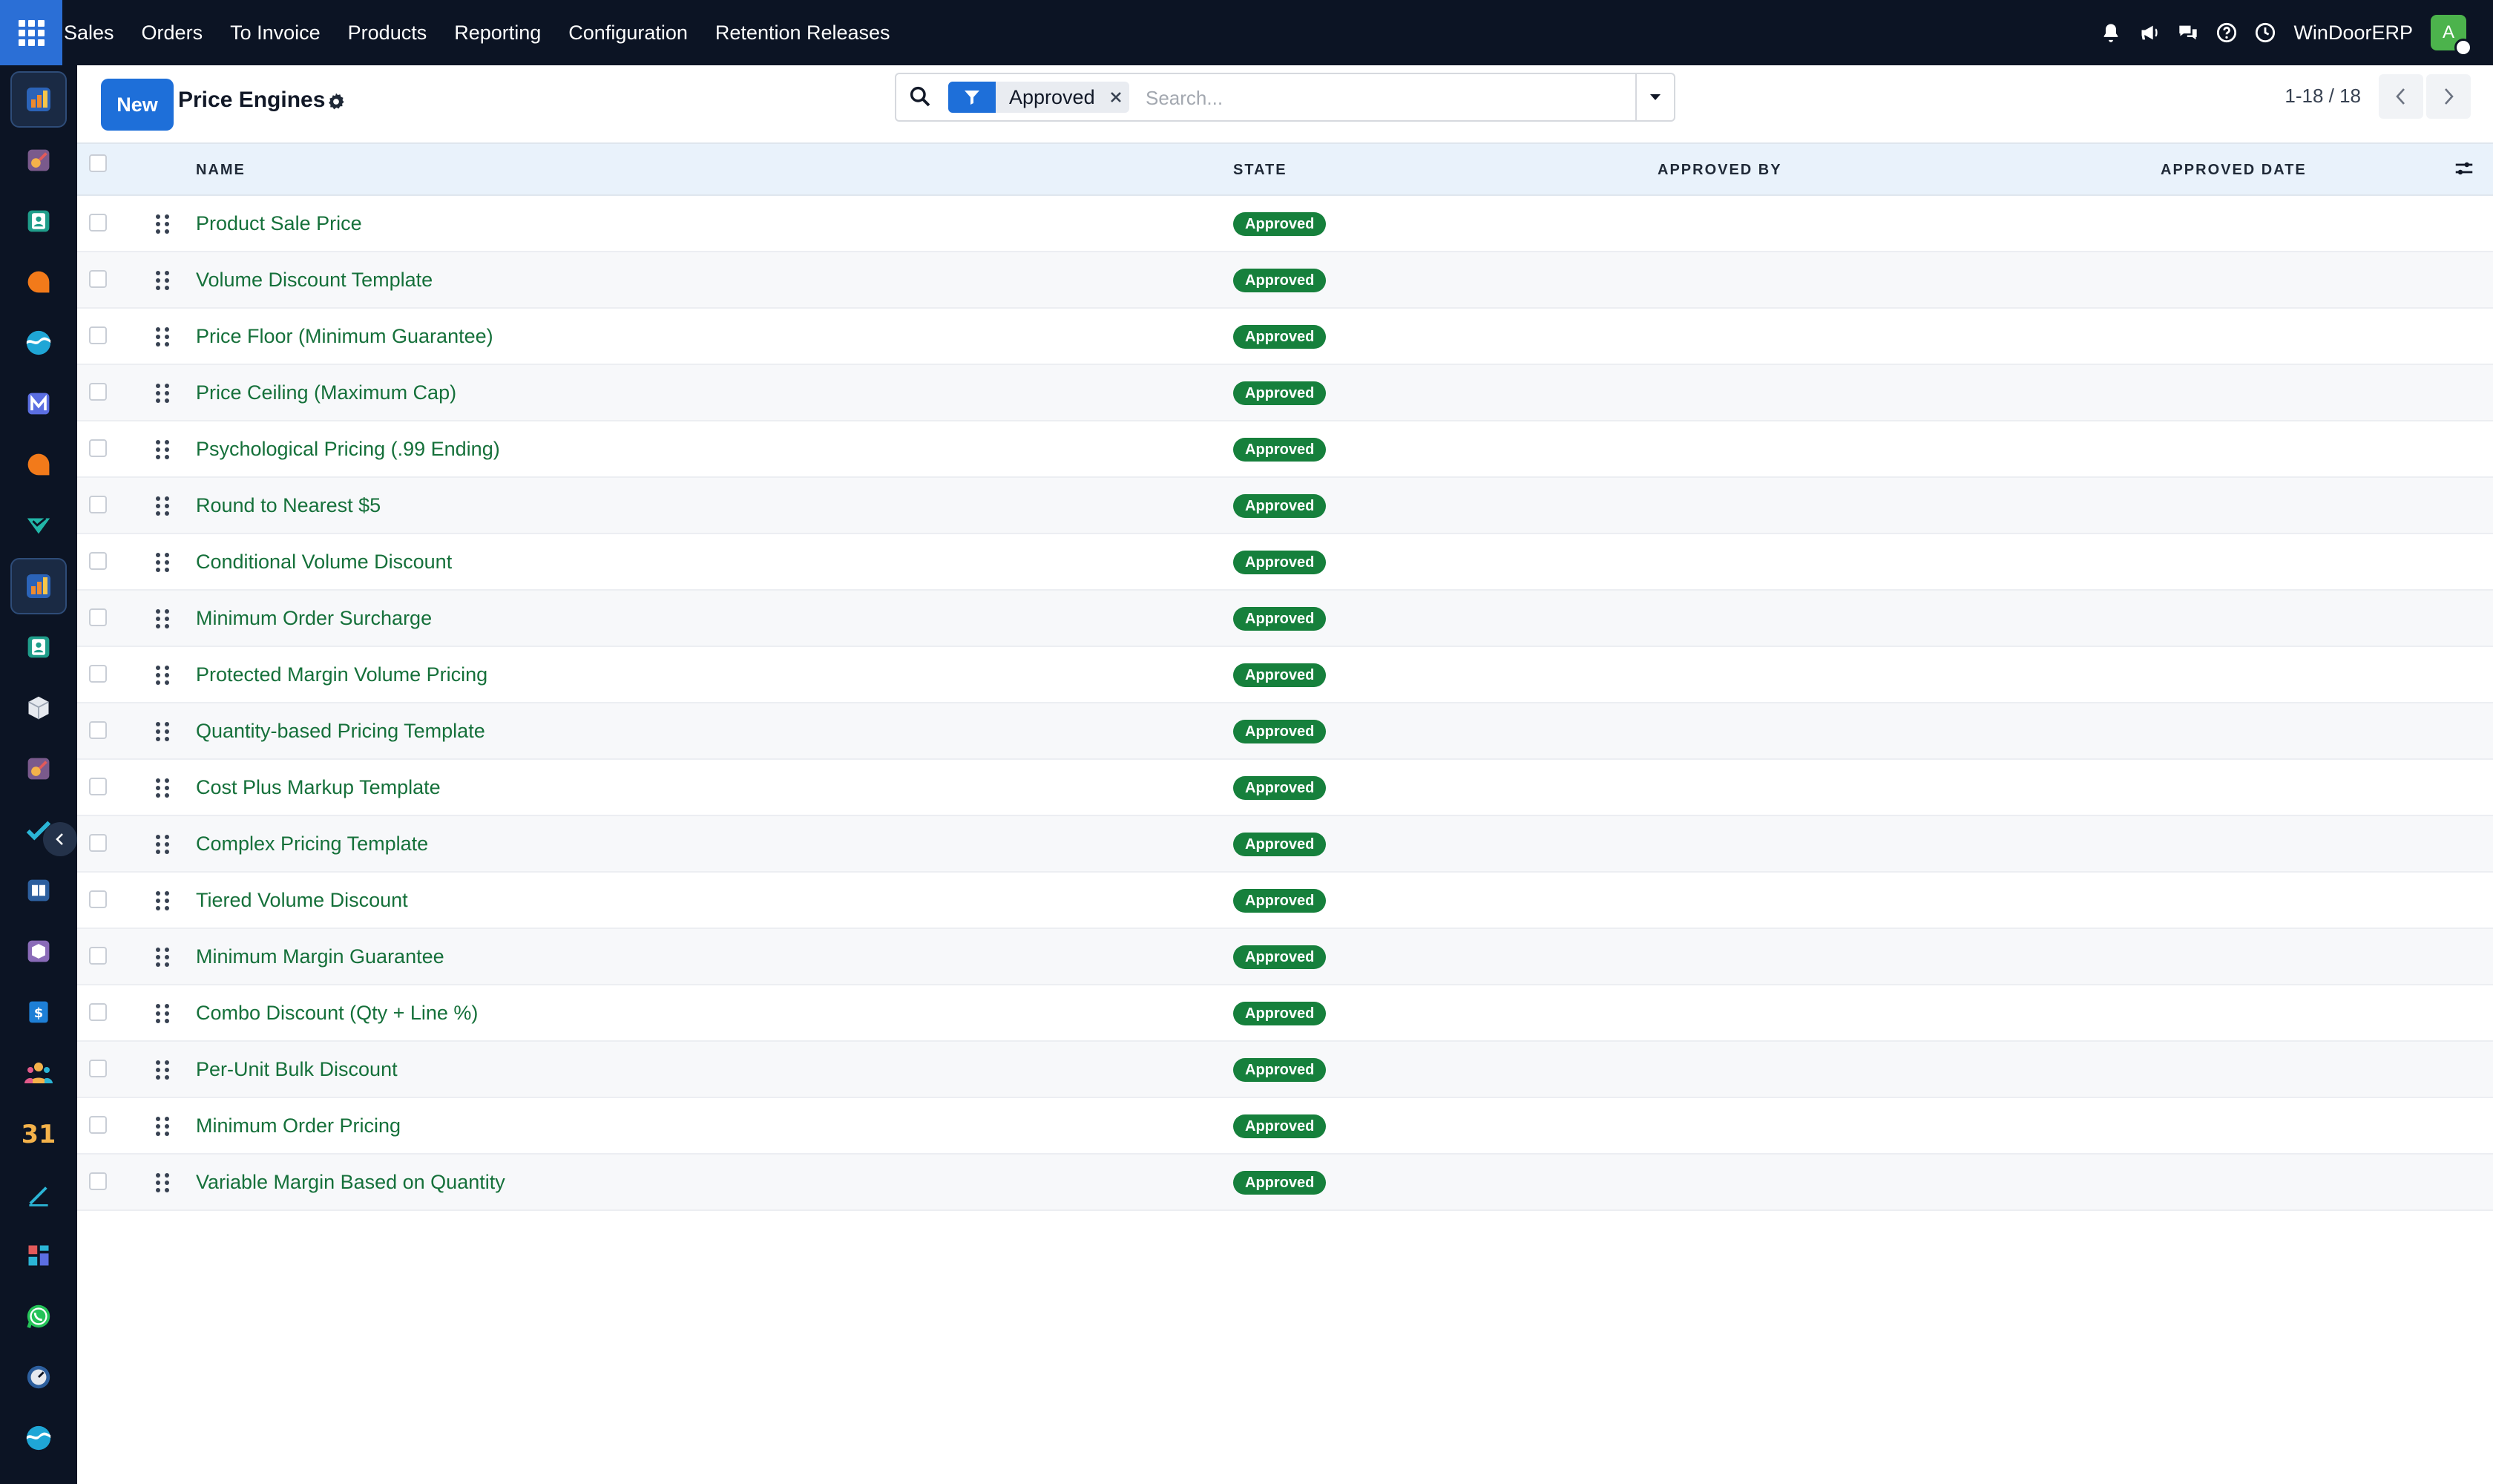  What do you see at coordinates (1285, 675) in the screenshot?
I see `table-row: Protected Margin Volume Pricing Approved` at bounding box center [1285, 675].